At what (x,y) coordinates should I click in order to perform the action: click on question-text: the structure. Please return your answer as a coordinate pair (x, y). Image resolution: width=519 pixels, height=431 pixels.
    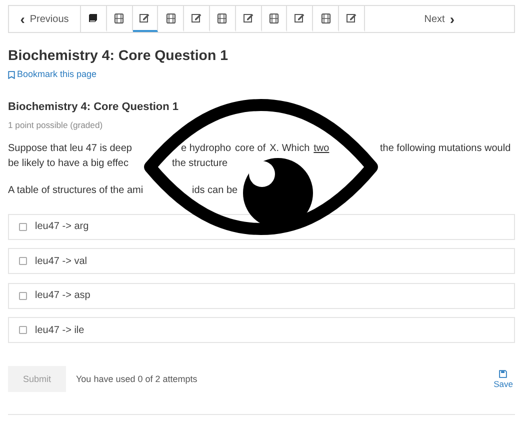
    Looking at the image, I should click on (200, 164).